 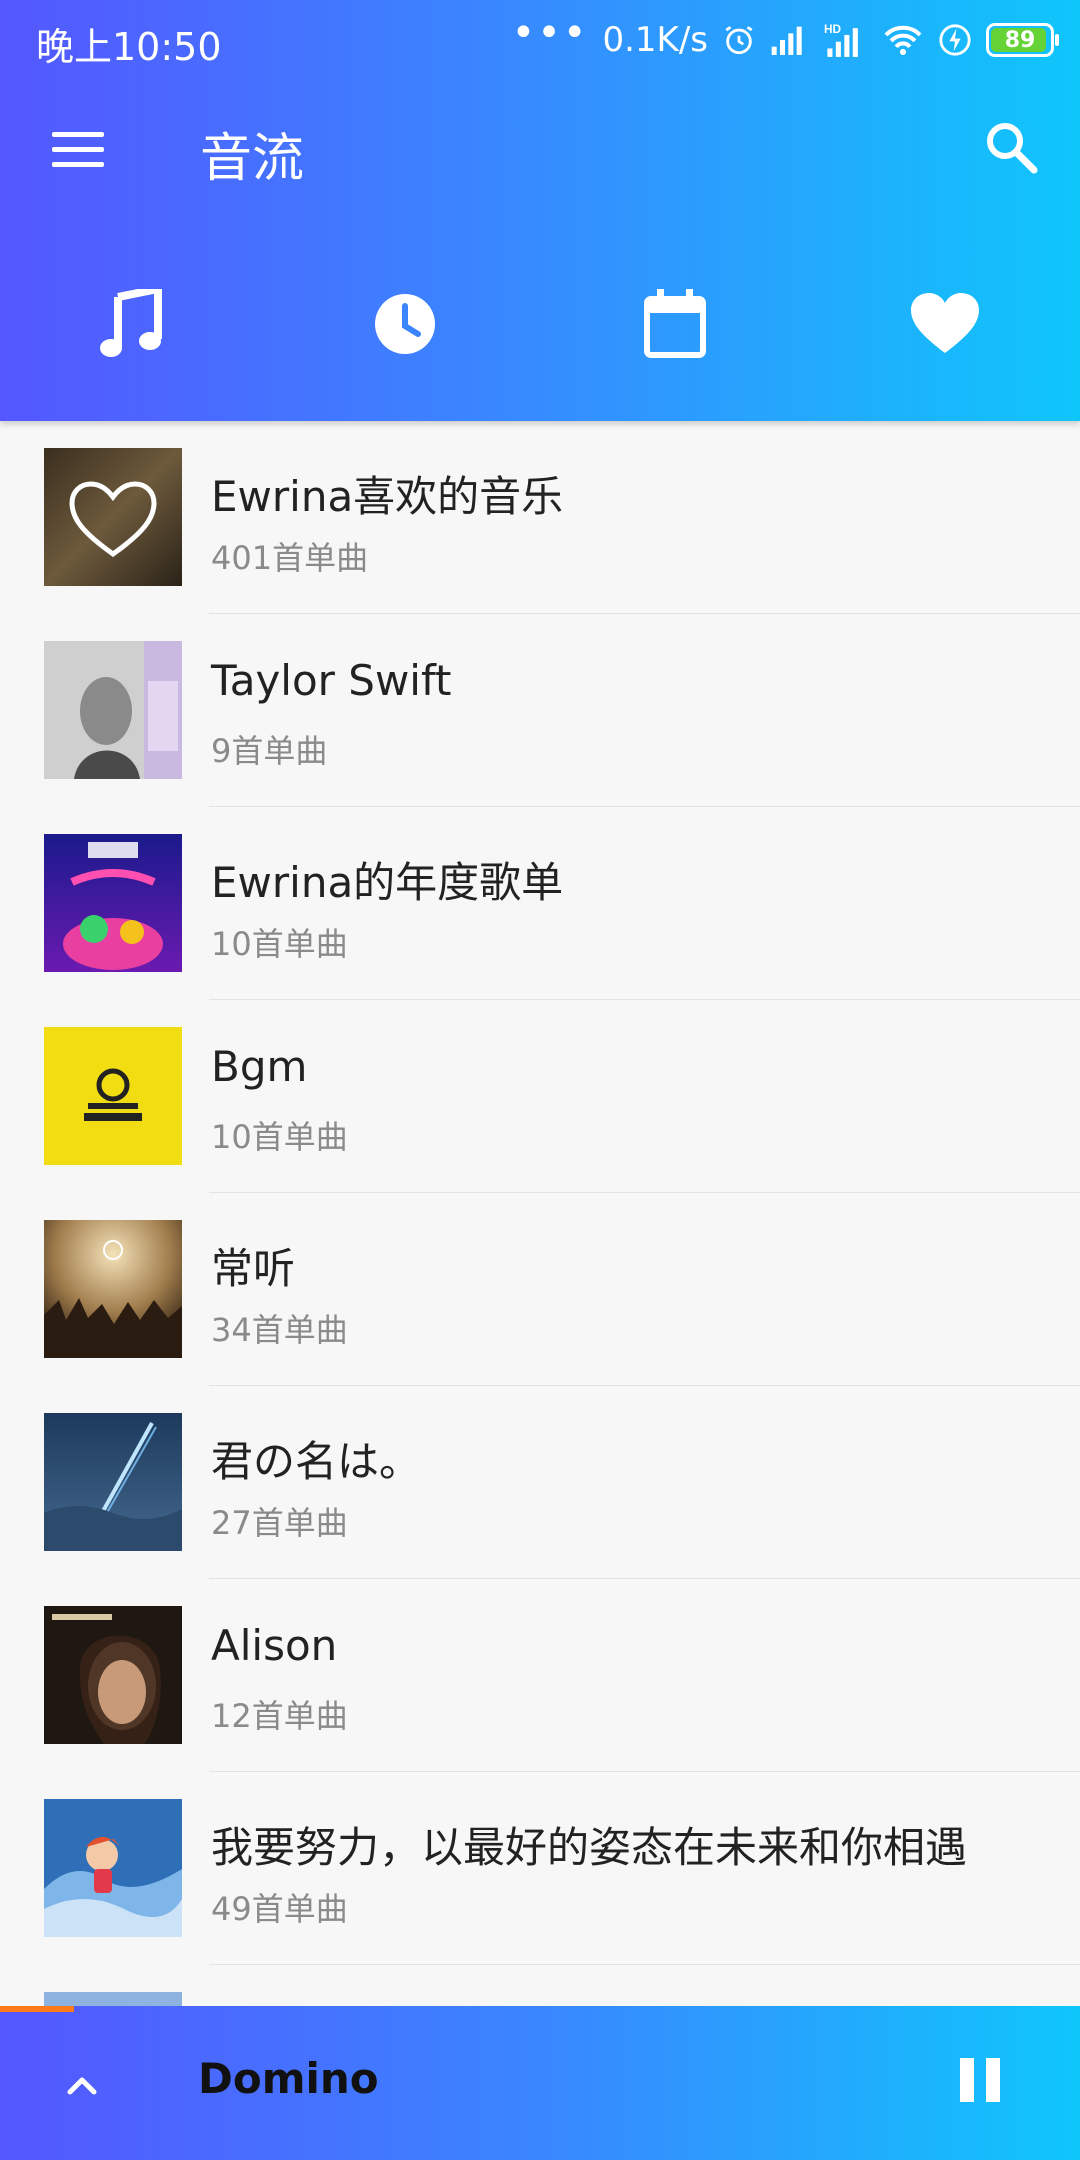 I want to click on status-bar: 晚上10:50 ••• 0.1K/s HD 89, so click(x=540, y=39).